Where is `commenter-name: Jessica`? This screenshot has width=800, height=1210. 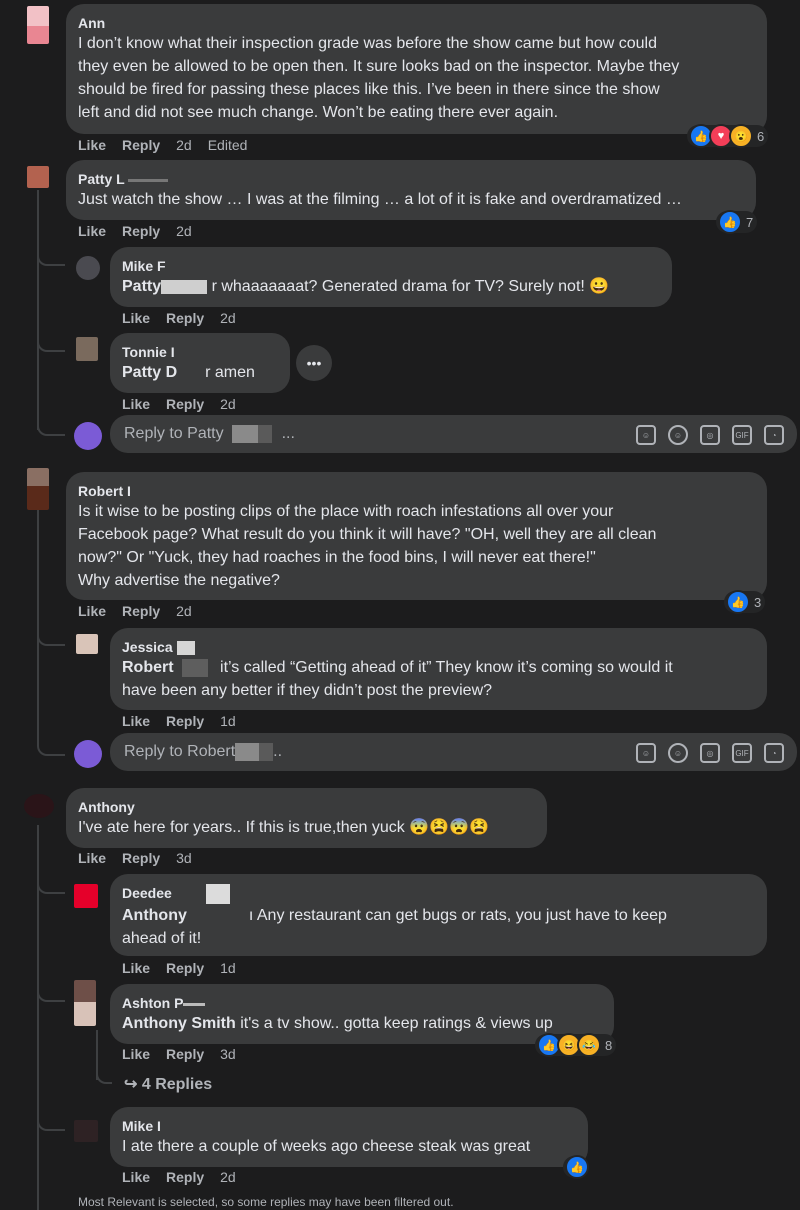 commenter-name: Jessica is located at coordinates (438, 647).